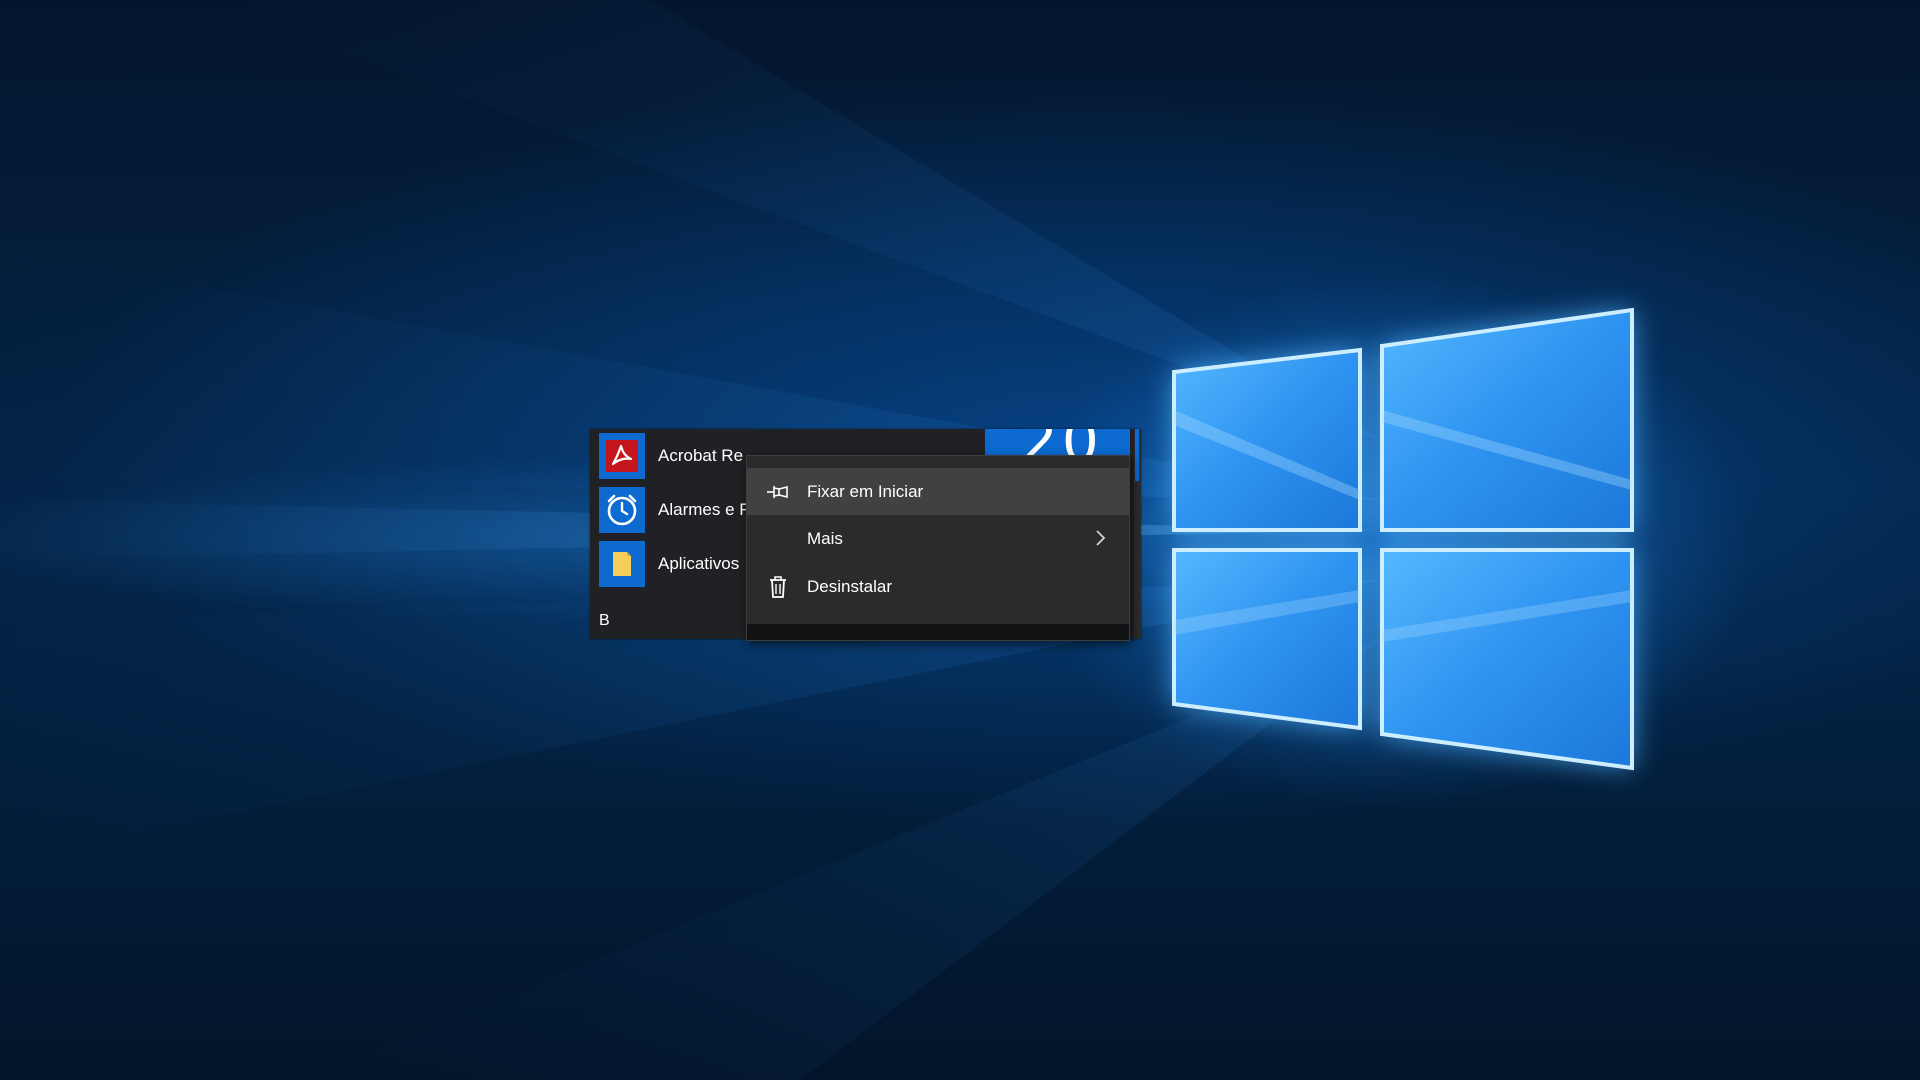  I want to click on app-label-aplicativos: Aplicativos, so click(699, 563).